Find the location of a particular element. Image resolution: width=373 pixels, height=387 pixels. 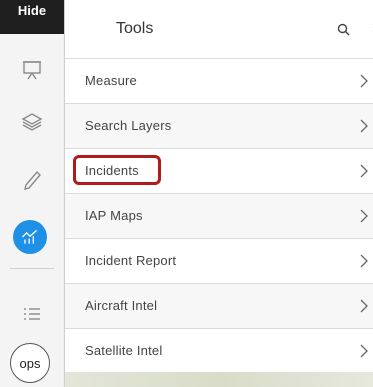

panel-header: Tools × is located at coordinates (219, 29).